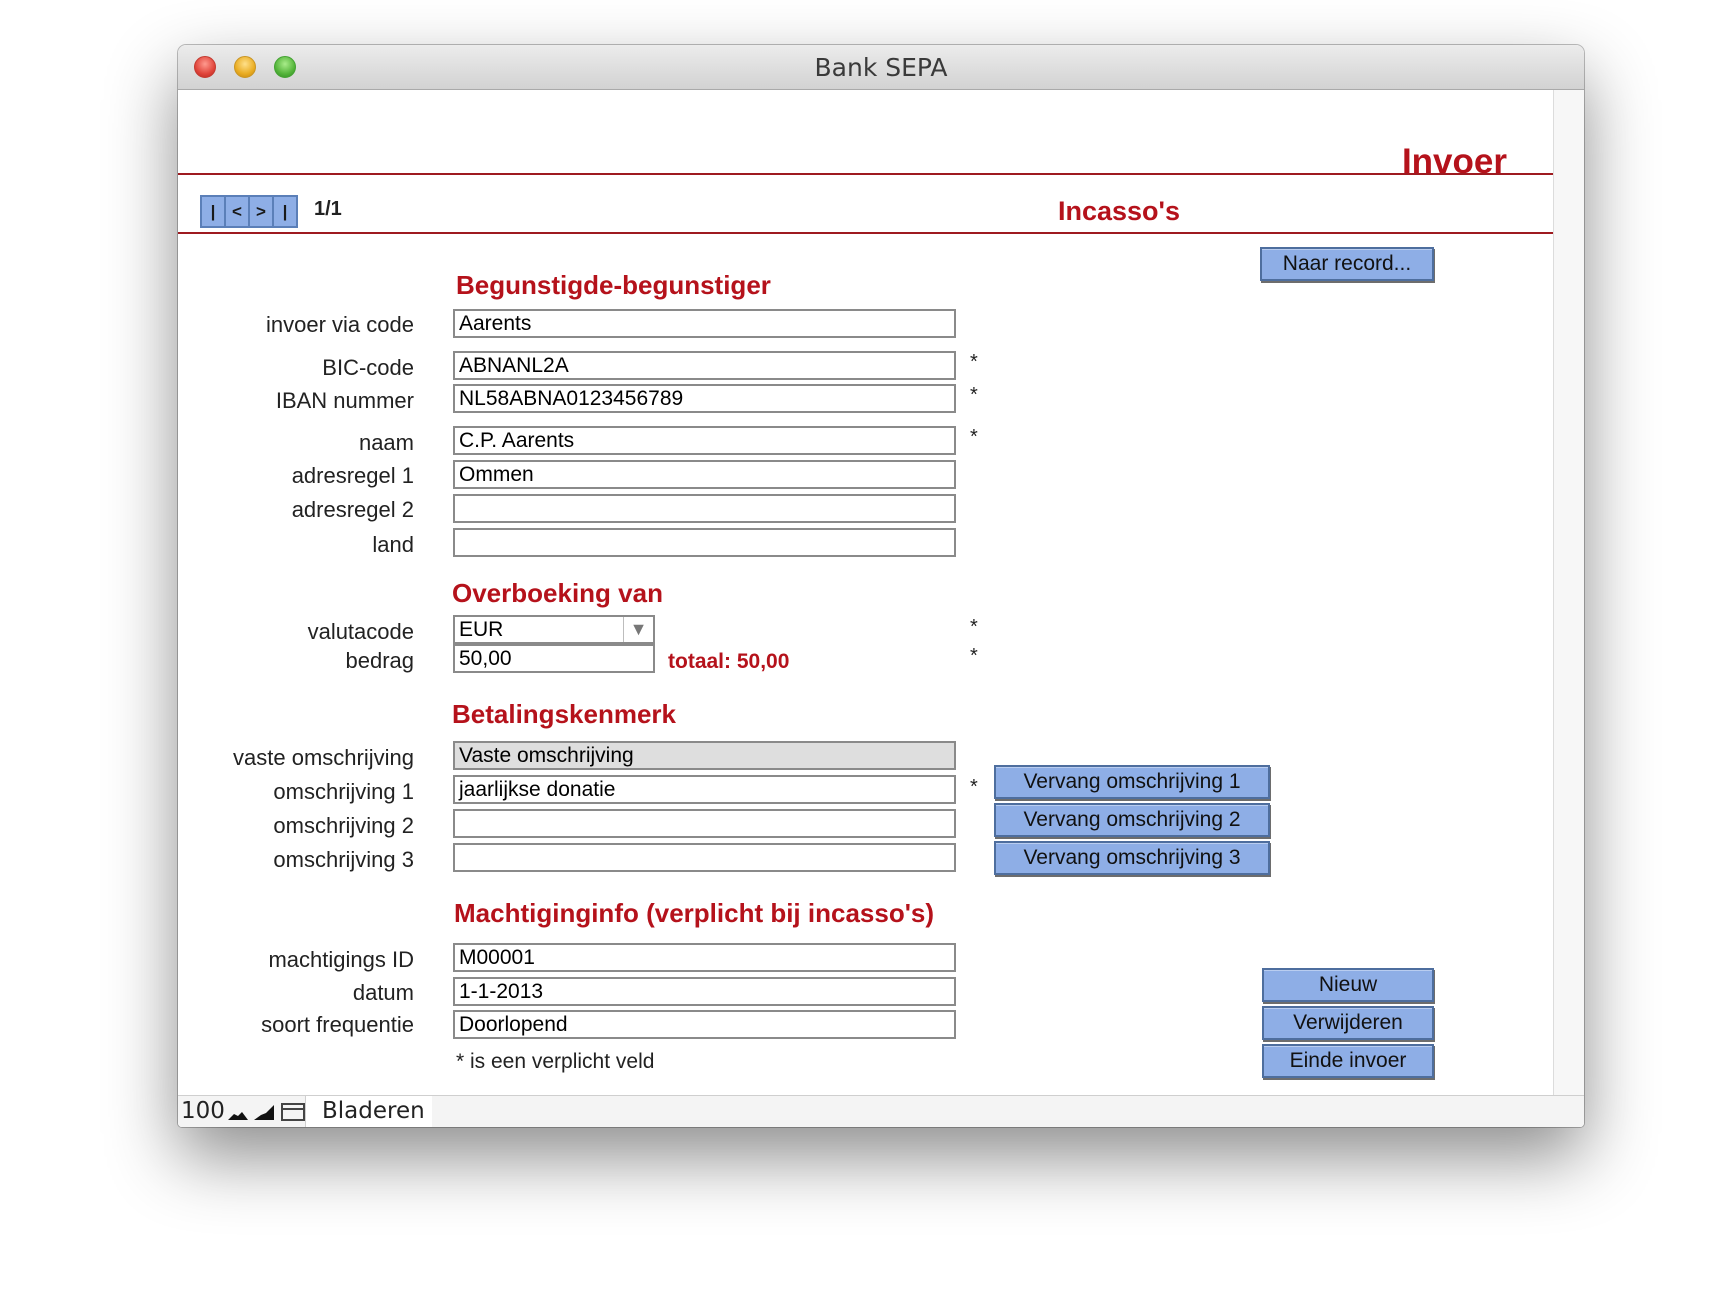 Image resolution: width=1732 pixels, height=1296 pixels. Describe the element at coordinates (555, 1061) in the screenshot. I see `required-field-note: * is een verplicht veld` at that location.